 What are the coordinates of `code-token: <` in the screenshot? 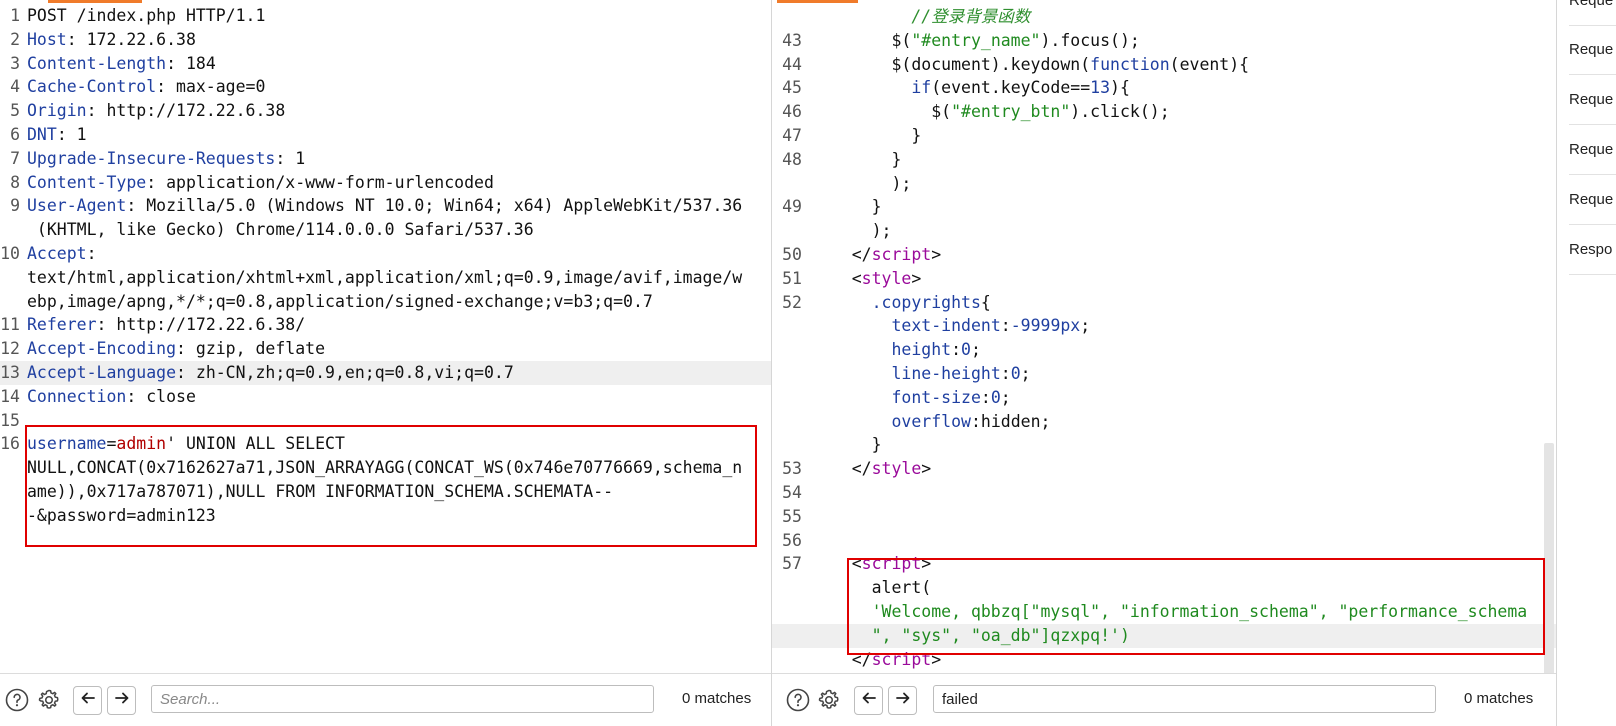 It's located at (837, 564).